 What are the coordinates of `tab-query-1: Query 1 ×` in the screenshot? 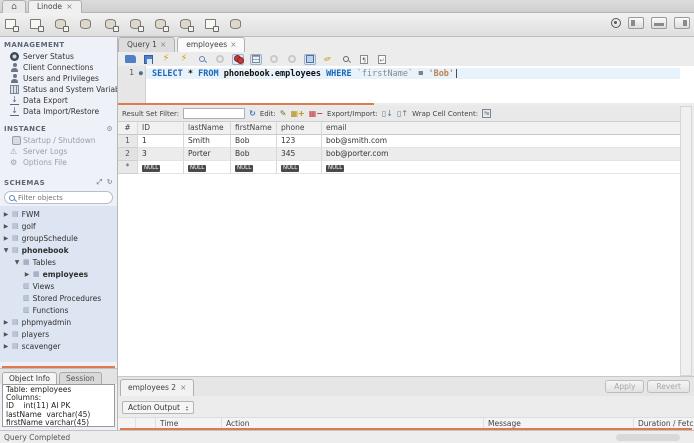 It's located at (147, 44).